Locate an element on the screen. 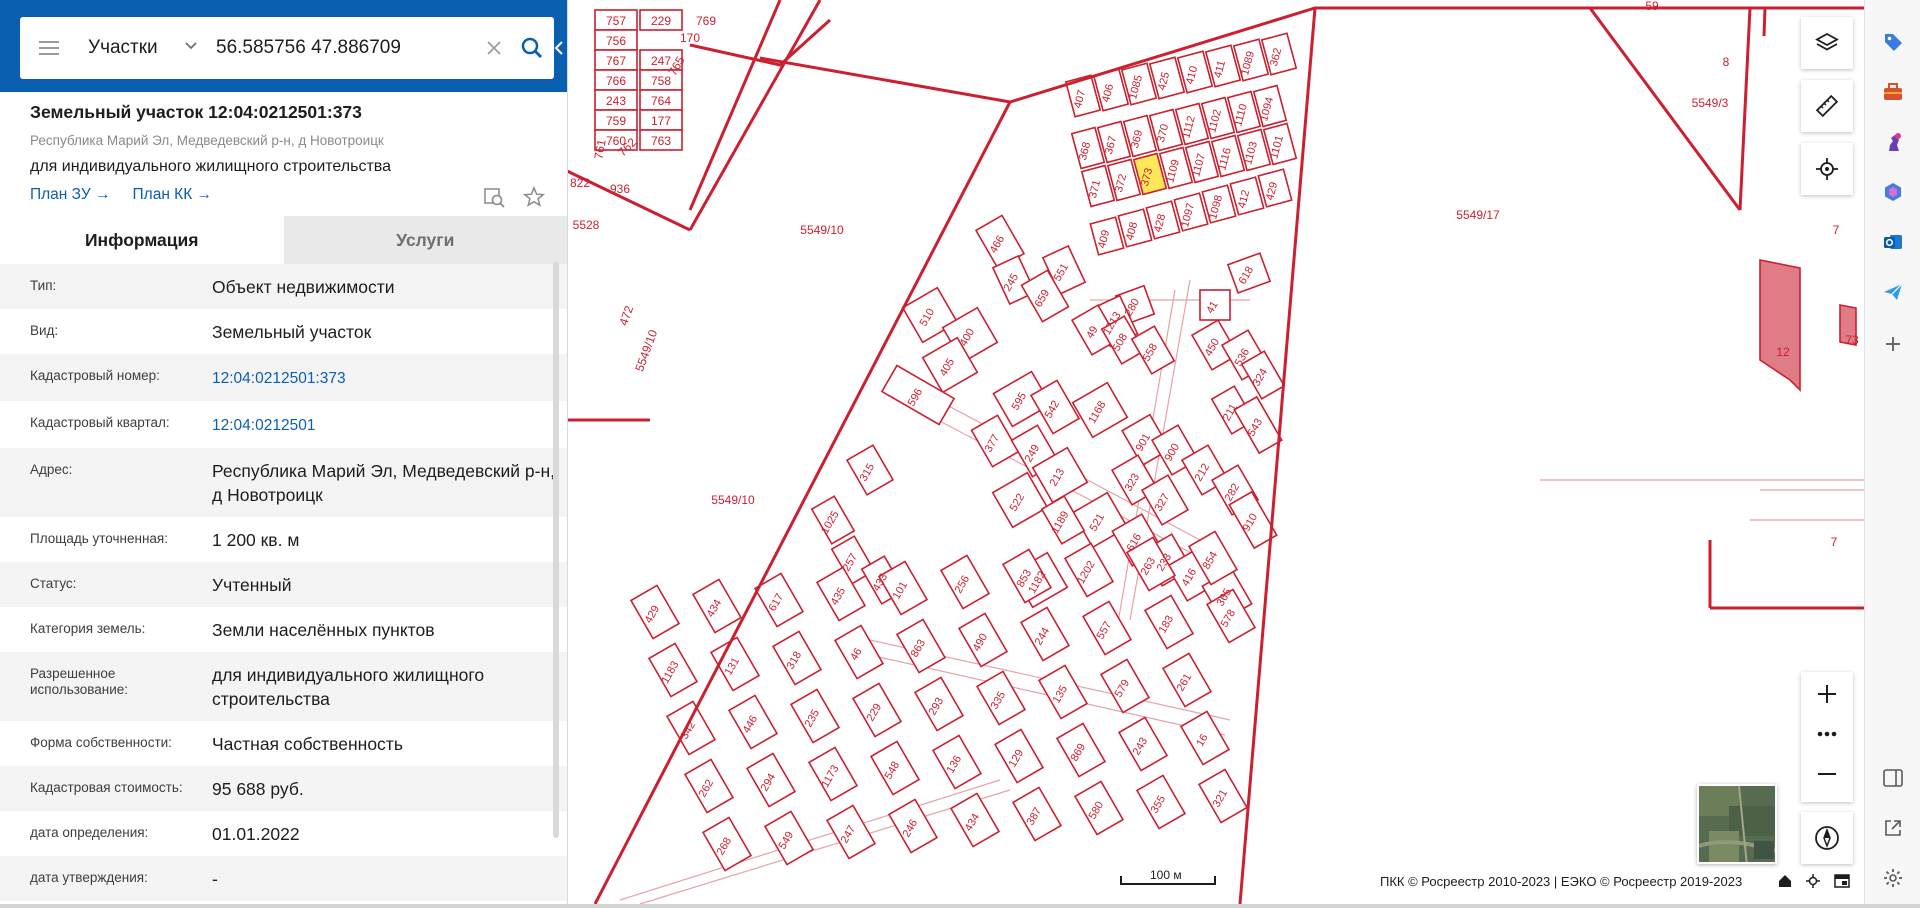 This screenshot has height=908, width=1920. info-value: Земельный участок is located at coordinates (292, 332).